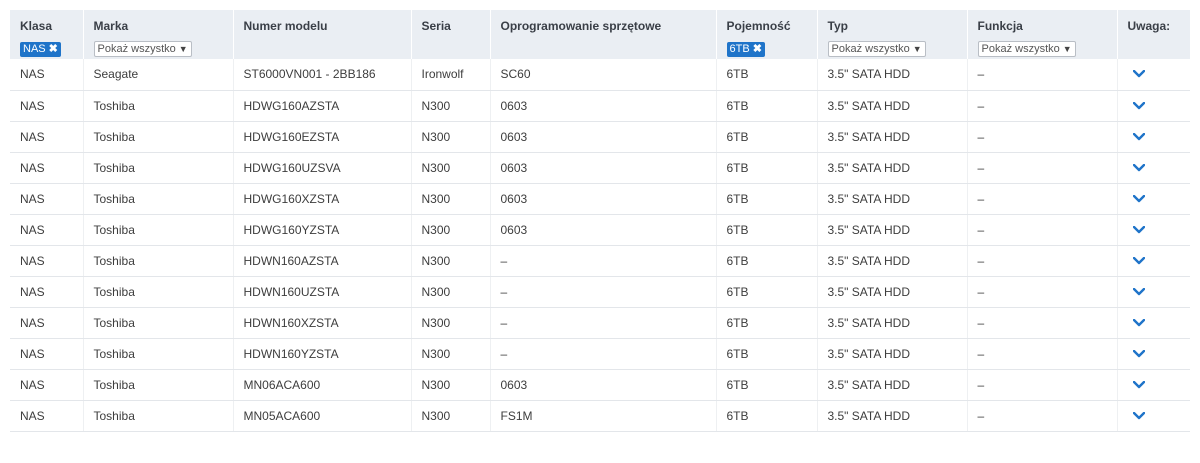 The width and height of the screenshot is (1200, 463). Describe the element at coordinates (322, 75) in the screenshot. I see `cell-numer-modelu: ST6000VN001 - 2BB186` at that location.